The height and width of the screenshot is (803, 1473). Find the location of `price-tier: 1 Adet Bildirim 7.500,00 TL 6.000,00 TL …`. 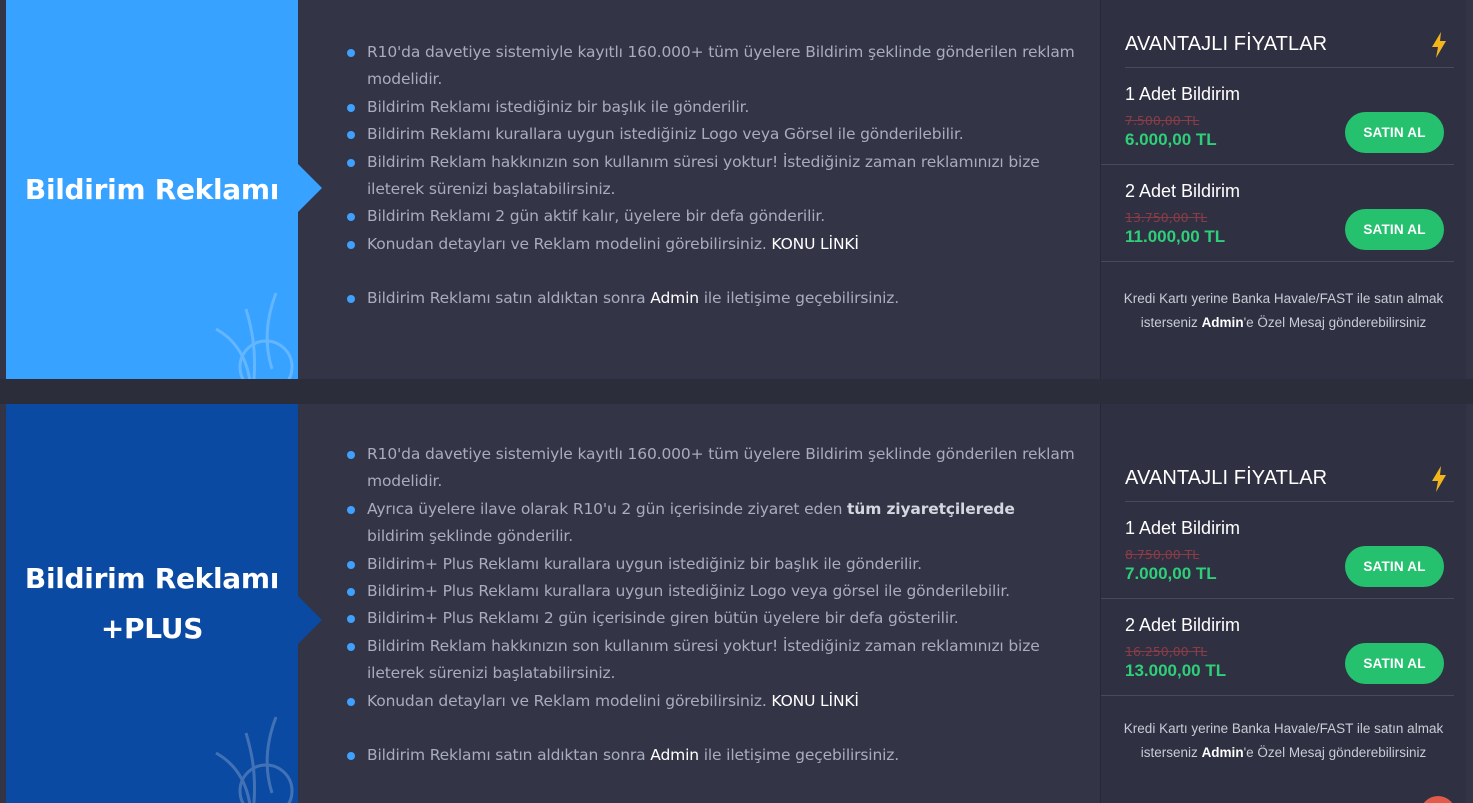

price-tier: 1 Adet Bildirim 7.500,00 TL 6.000,00 TL … is located at coordinates (1277, 116).